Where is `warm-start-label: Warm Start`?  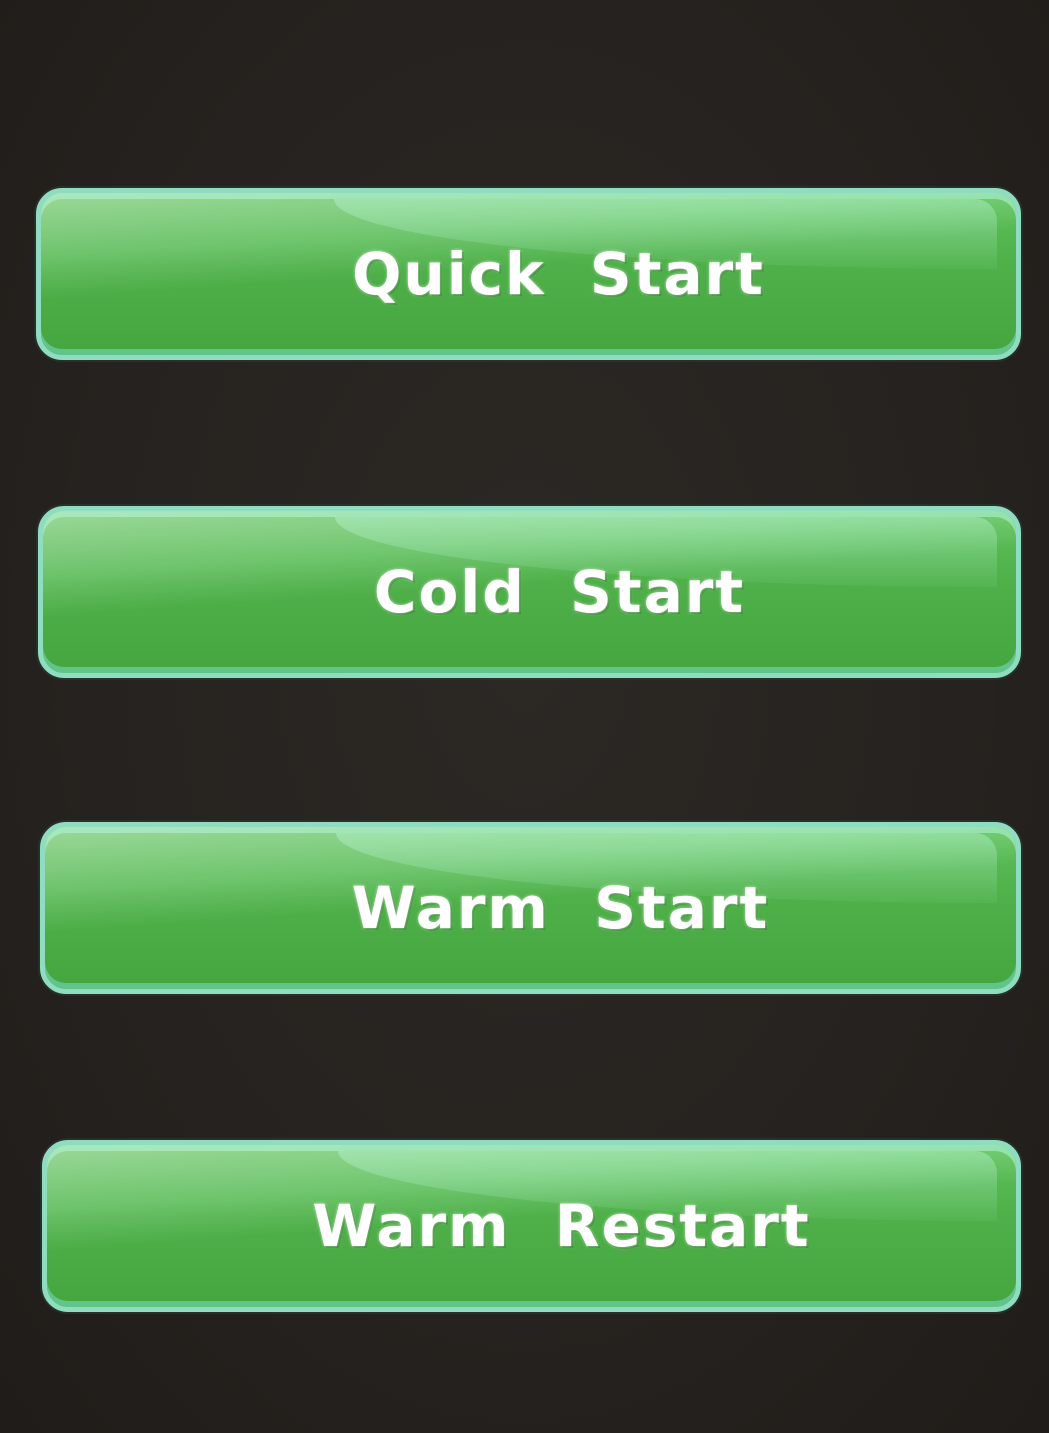 warm-start-label: Warm Start is located at coordinates (560, 908).